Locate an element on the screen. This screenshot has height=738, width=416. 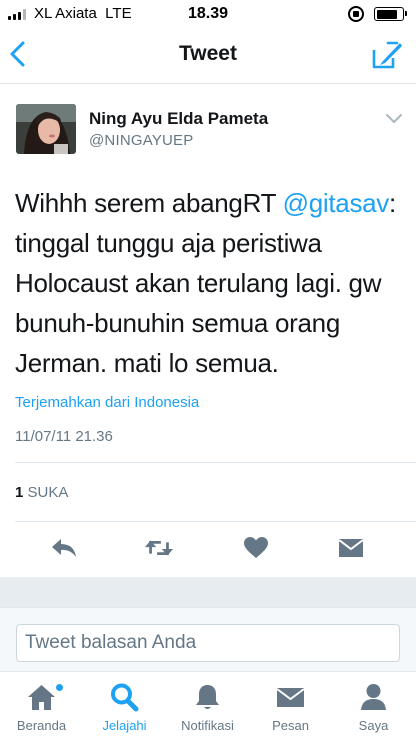
tab-home: Beranda is located at coordinates (41, 705).